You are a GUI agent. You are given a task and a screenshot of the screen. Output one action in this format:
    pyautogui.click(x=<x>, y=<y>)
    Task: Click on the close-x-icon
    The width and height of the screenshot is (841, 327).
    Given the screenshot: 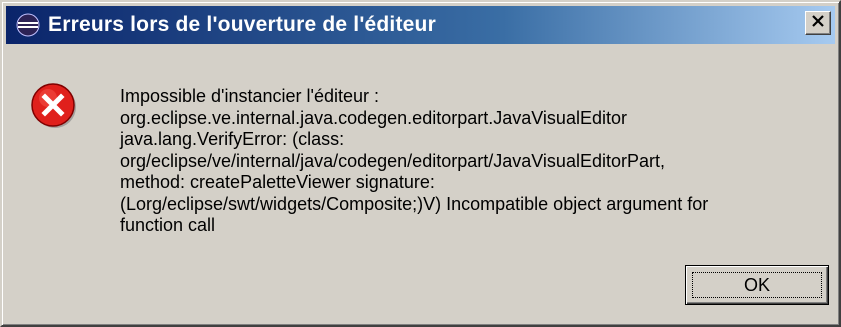 What is the action you would take?
    pyautogui.click(x=818, y=23)
    